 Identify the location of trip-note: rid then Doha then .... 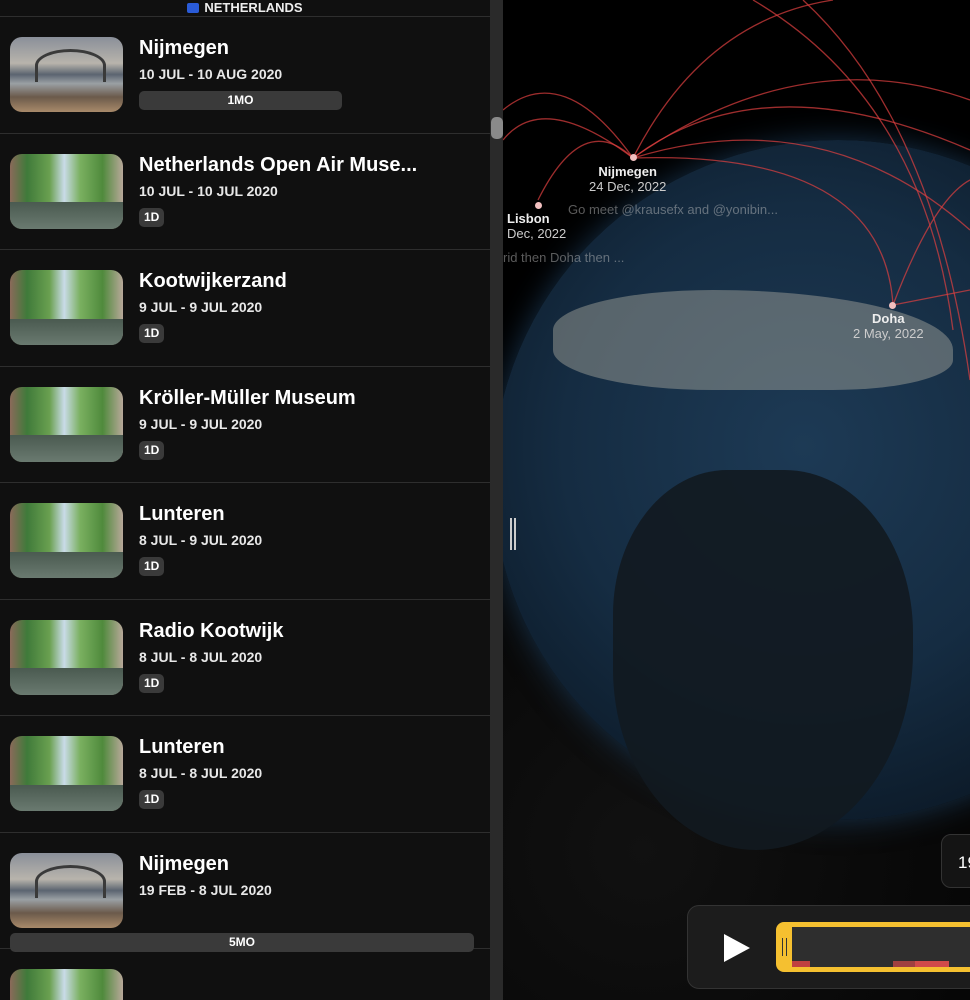
(564, 257).